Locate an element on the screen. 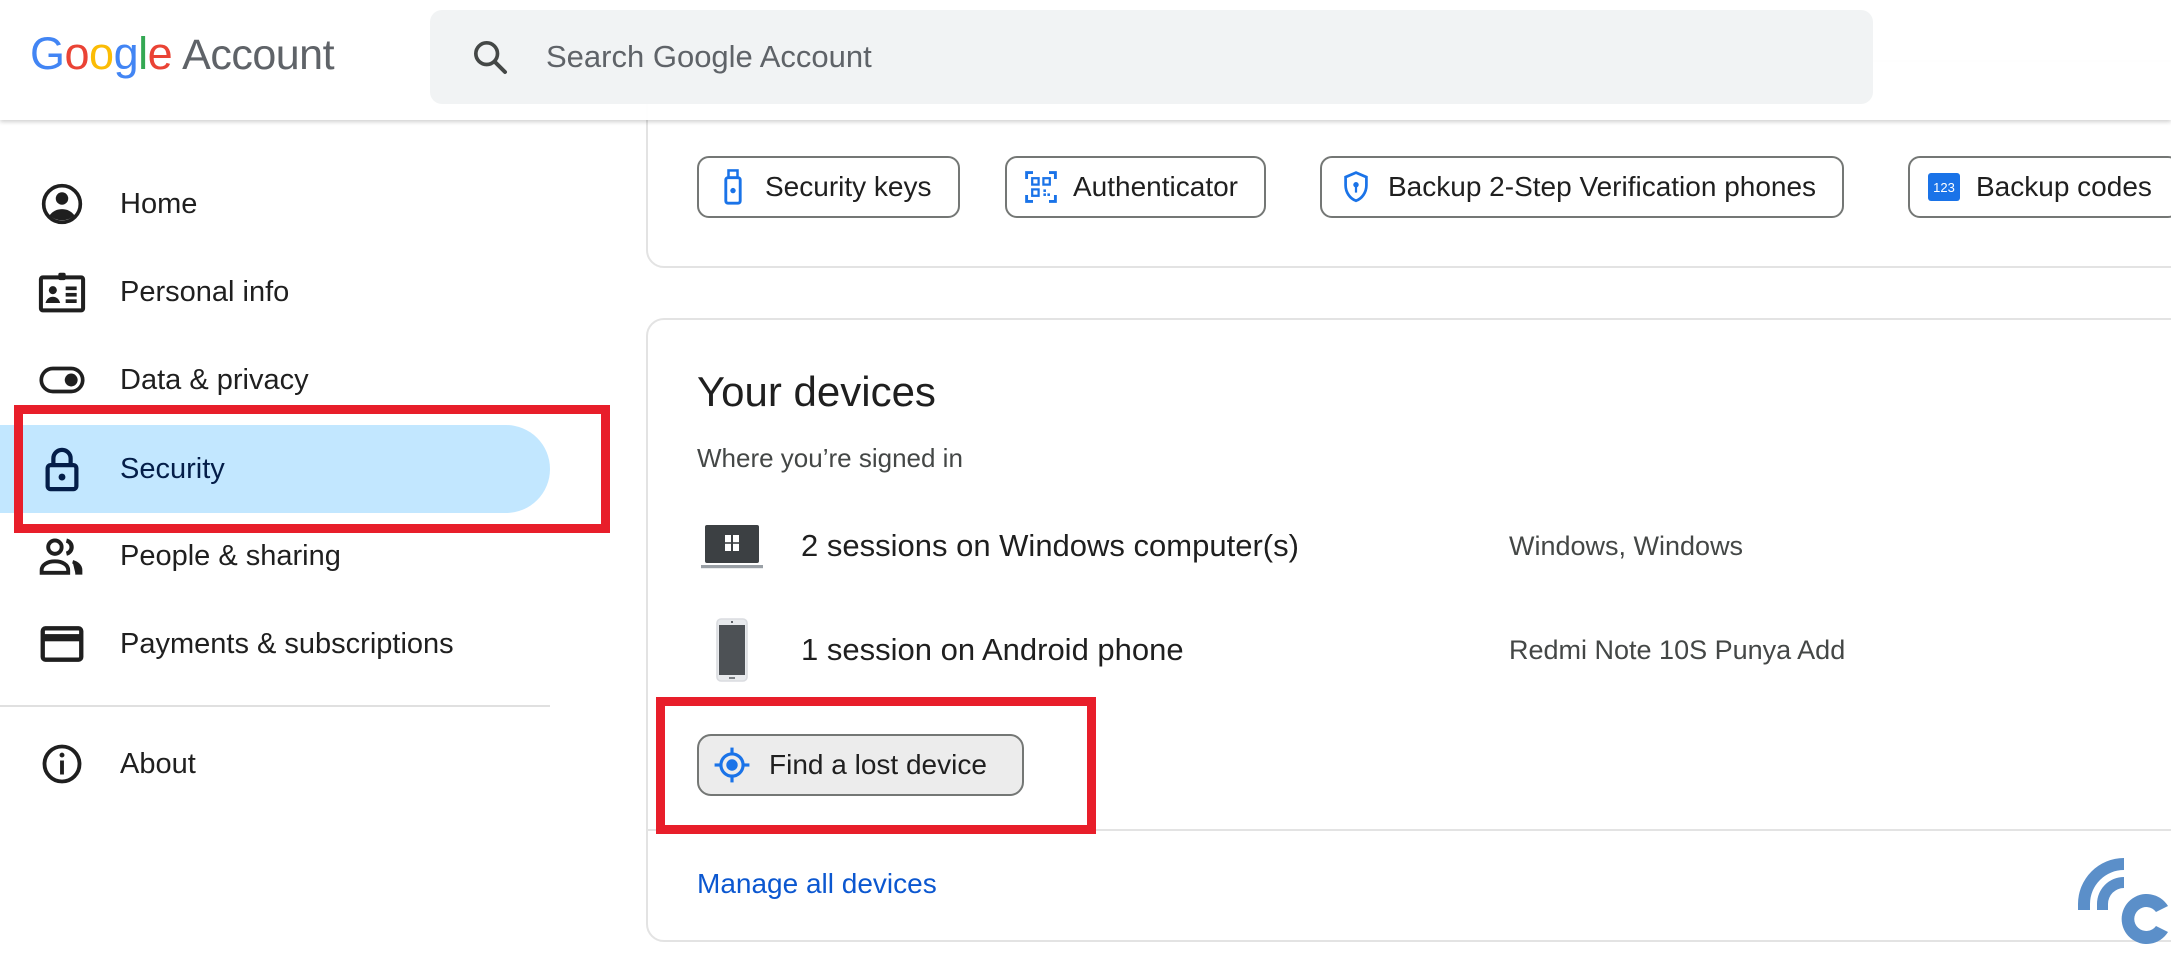  sidebar-item-label: Personal info is located at coordinates (205, 291).